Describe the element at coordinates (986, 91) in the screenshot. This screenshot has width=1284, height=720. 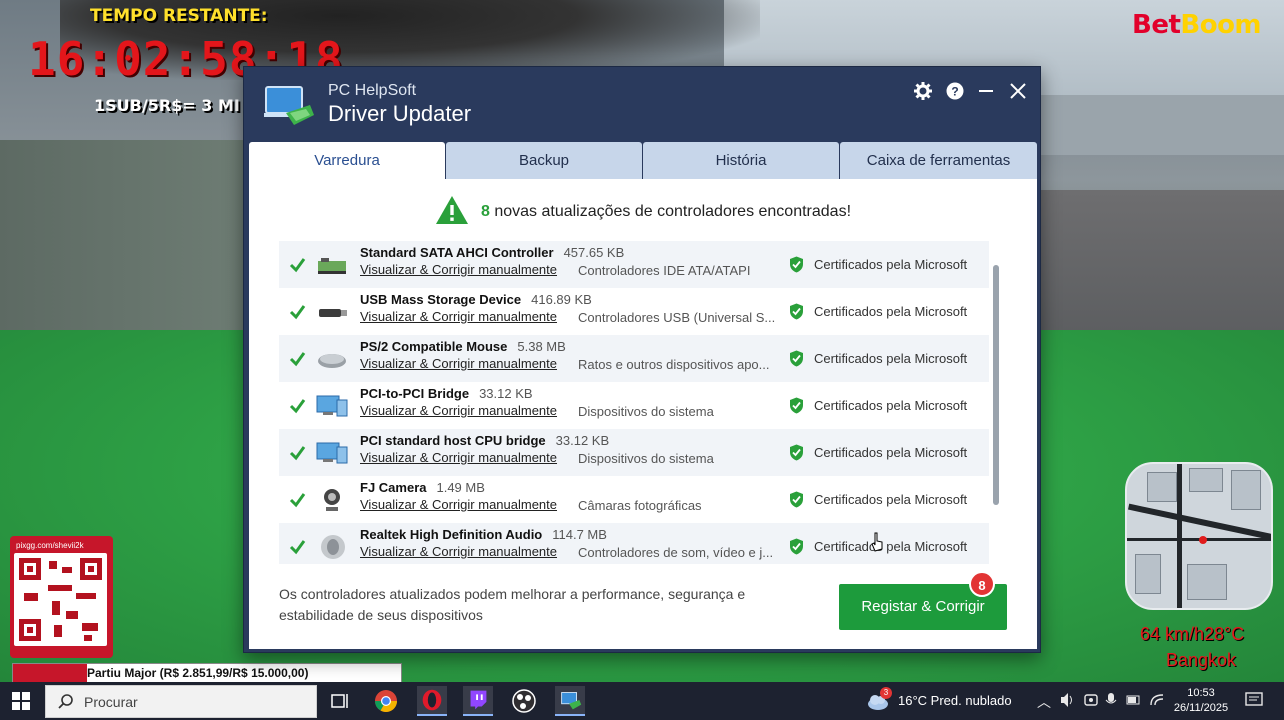
I see `minimize-icon` at that location.